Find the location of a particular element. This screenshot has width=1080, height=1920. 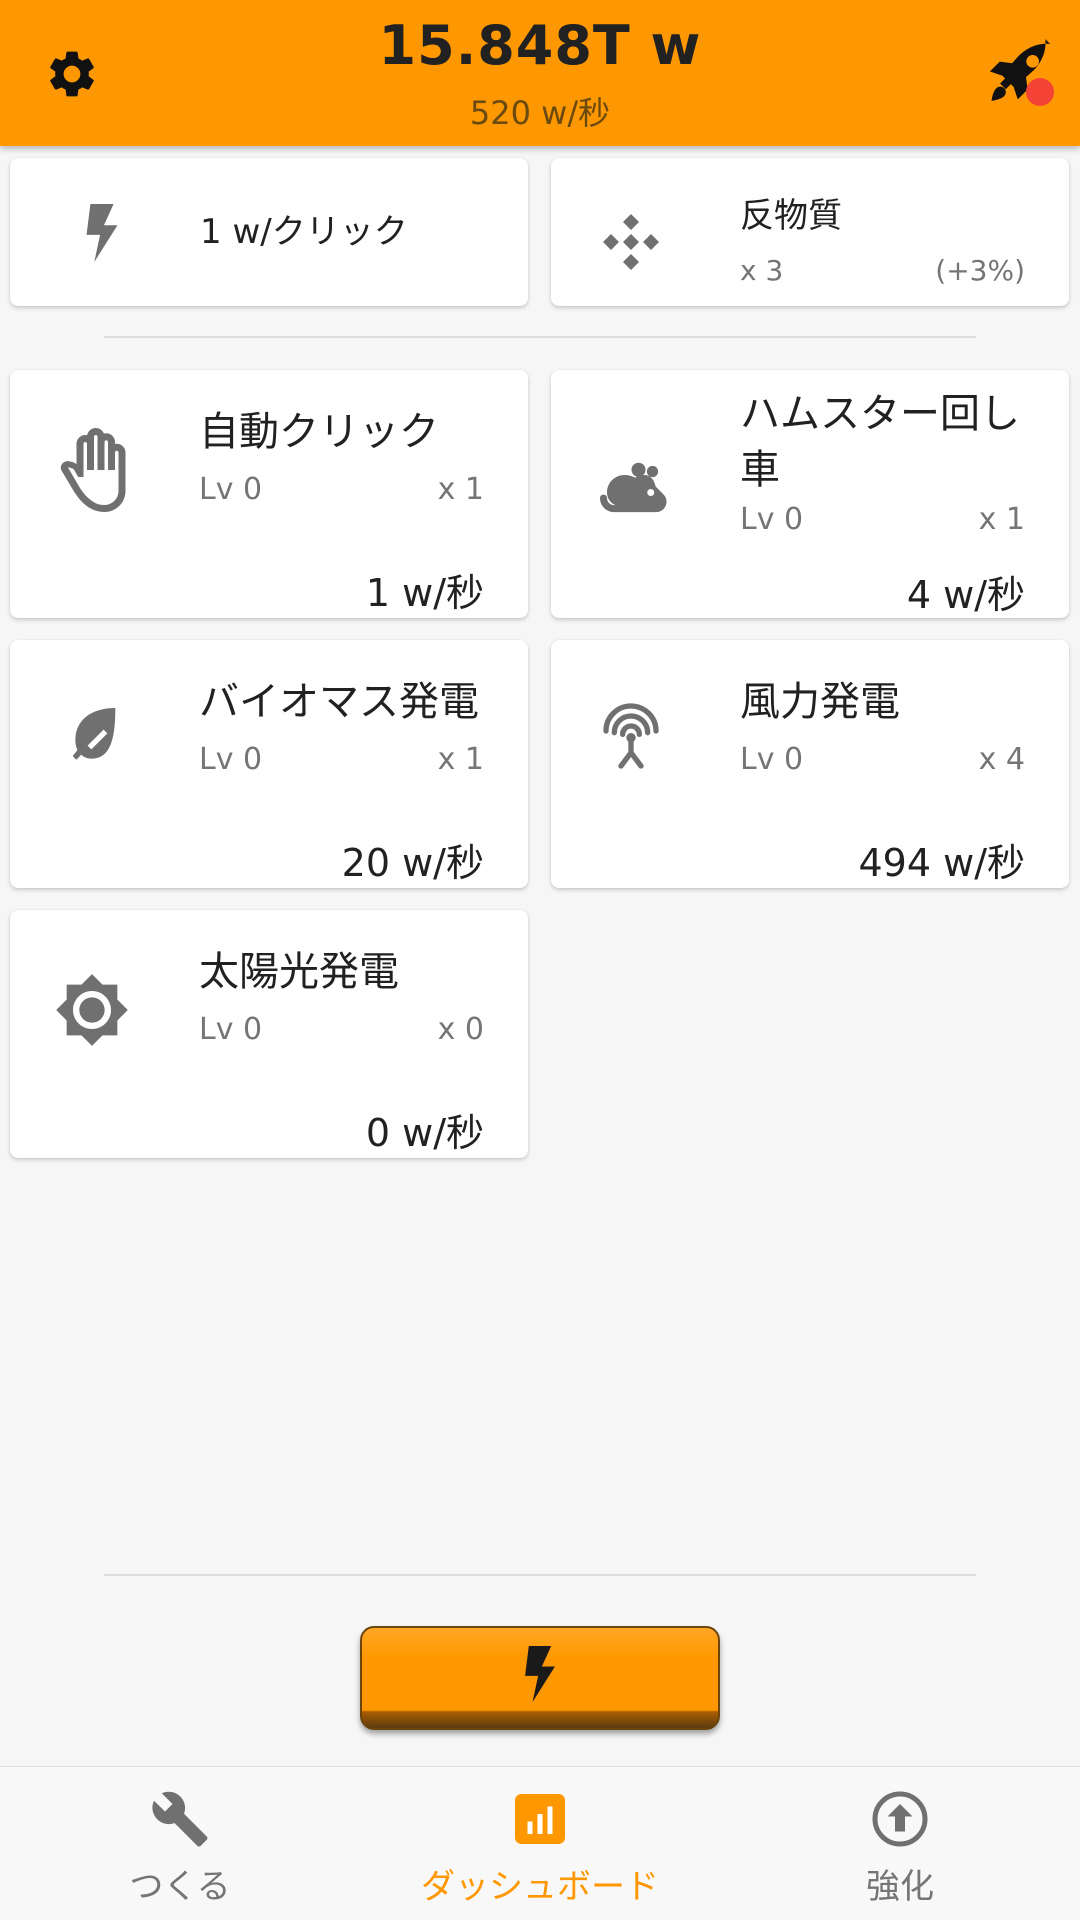

generator-name: 風力発電 is located at coordinates (820, 702).